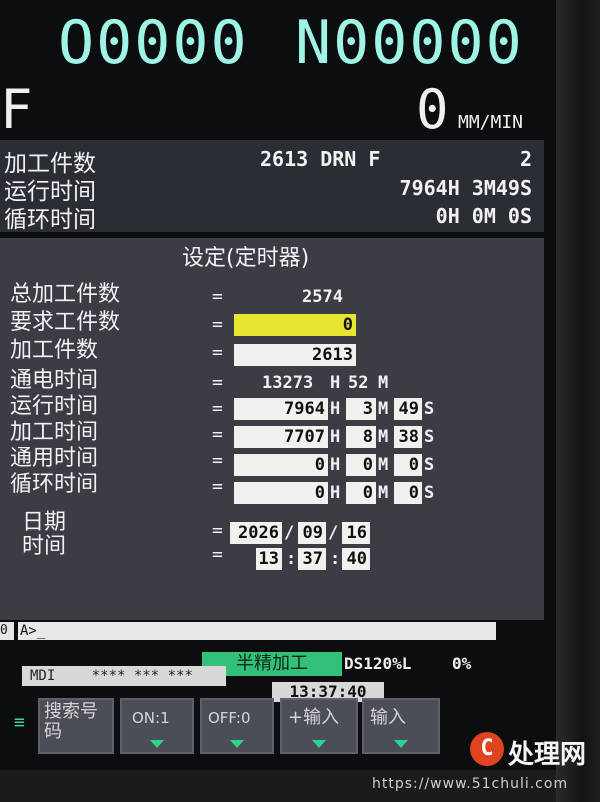 The height and width of the screenshot is (802, 600). Describe the element at coordinates (487, 749) in the screenshot. I see `logo-icon: C` at that location.